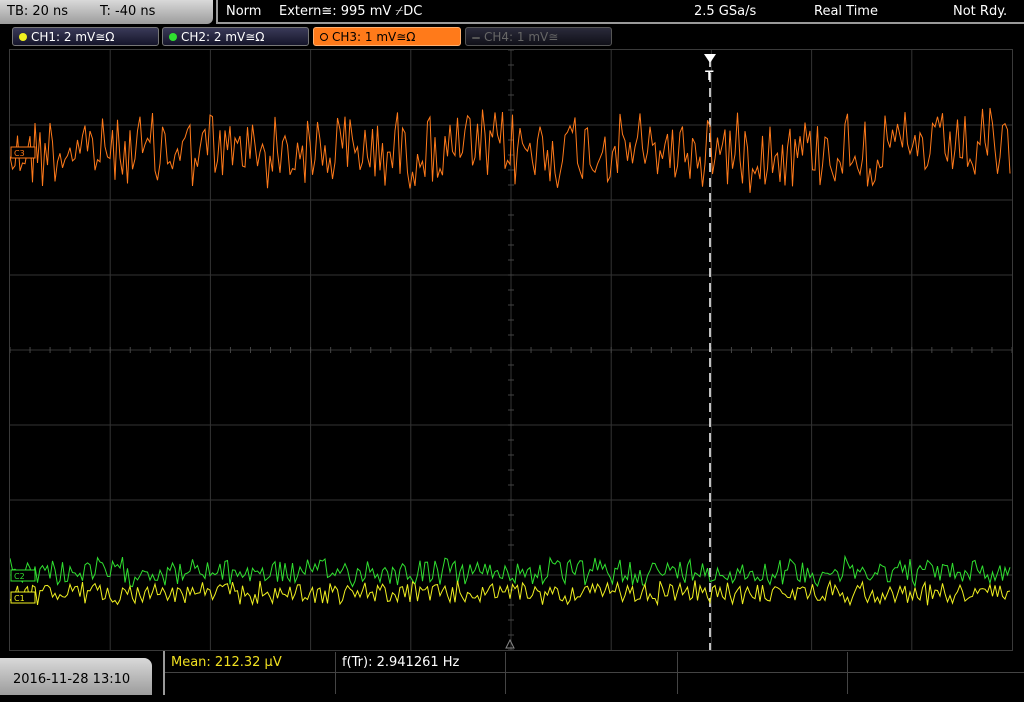  What do you see at coordinates (19, 576) in the screenshot?
I see `ch2-marker-label: C2` at bounding box center [19, 576].